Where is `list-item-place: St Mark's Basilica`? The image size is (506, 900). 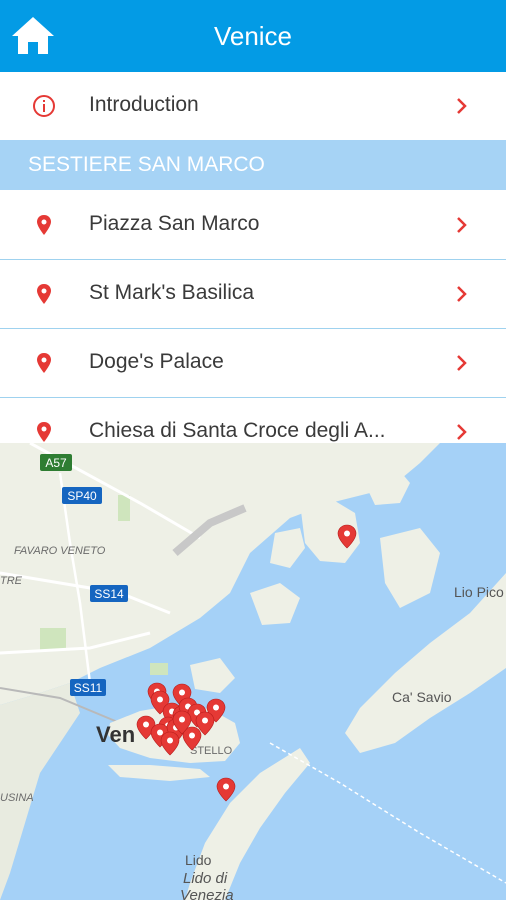 list-item-place: St Mark's Basilica is located at coordinates (253, 294).